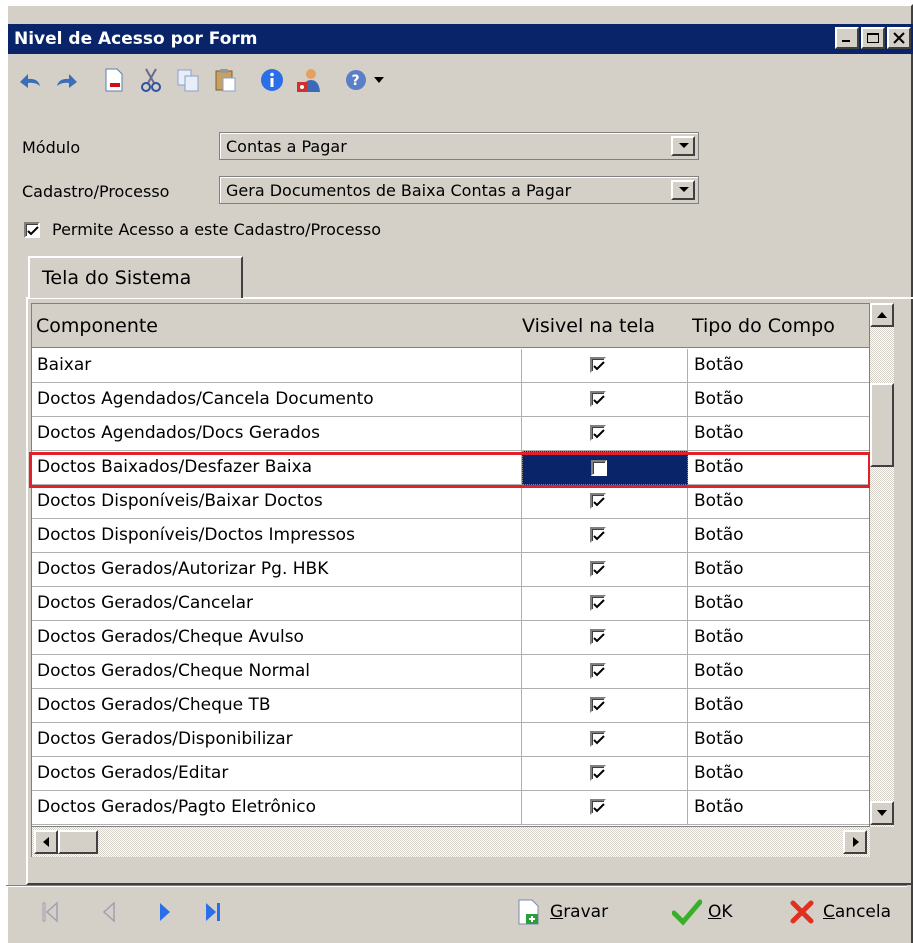 The image size is (913, 943). Describe the element at coordinates (882, 315) in the screenshot. I see `scroll-up-button` at that location.